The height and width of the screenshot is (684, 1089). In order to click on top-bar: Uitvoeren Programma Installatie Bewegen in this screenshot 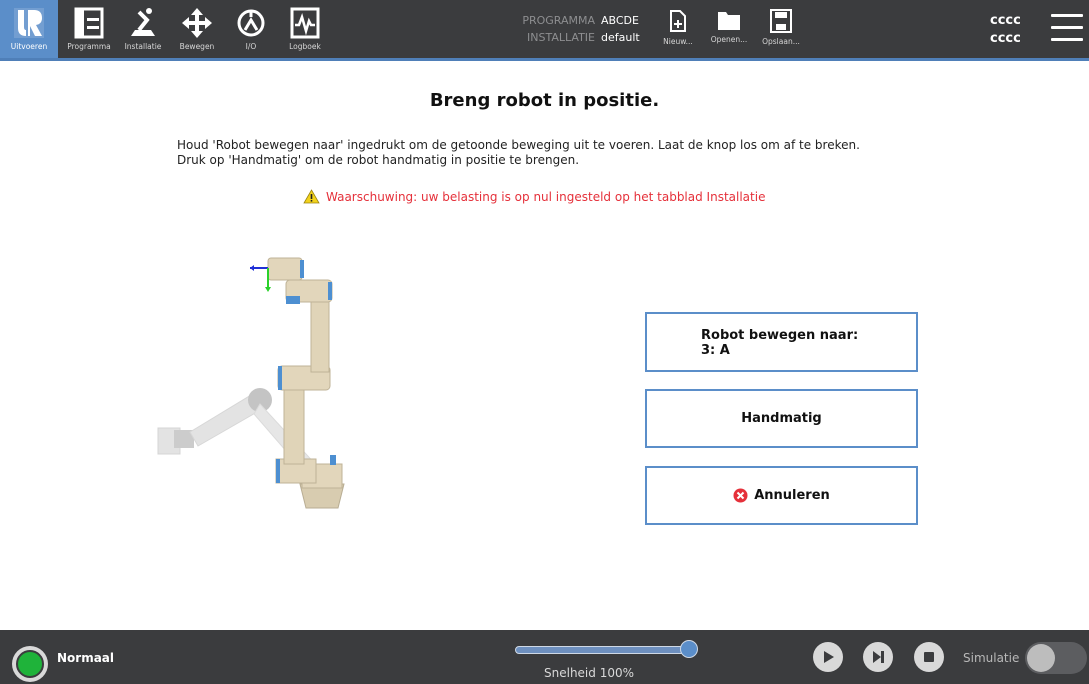, I will do `click(544, 29)`.